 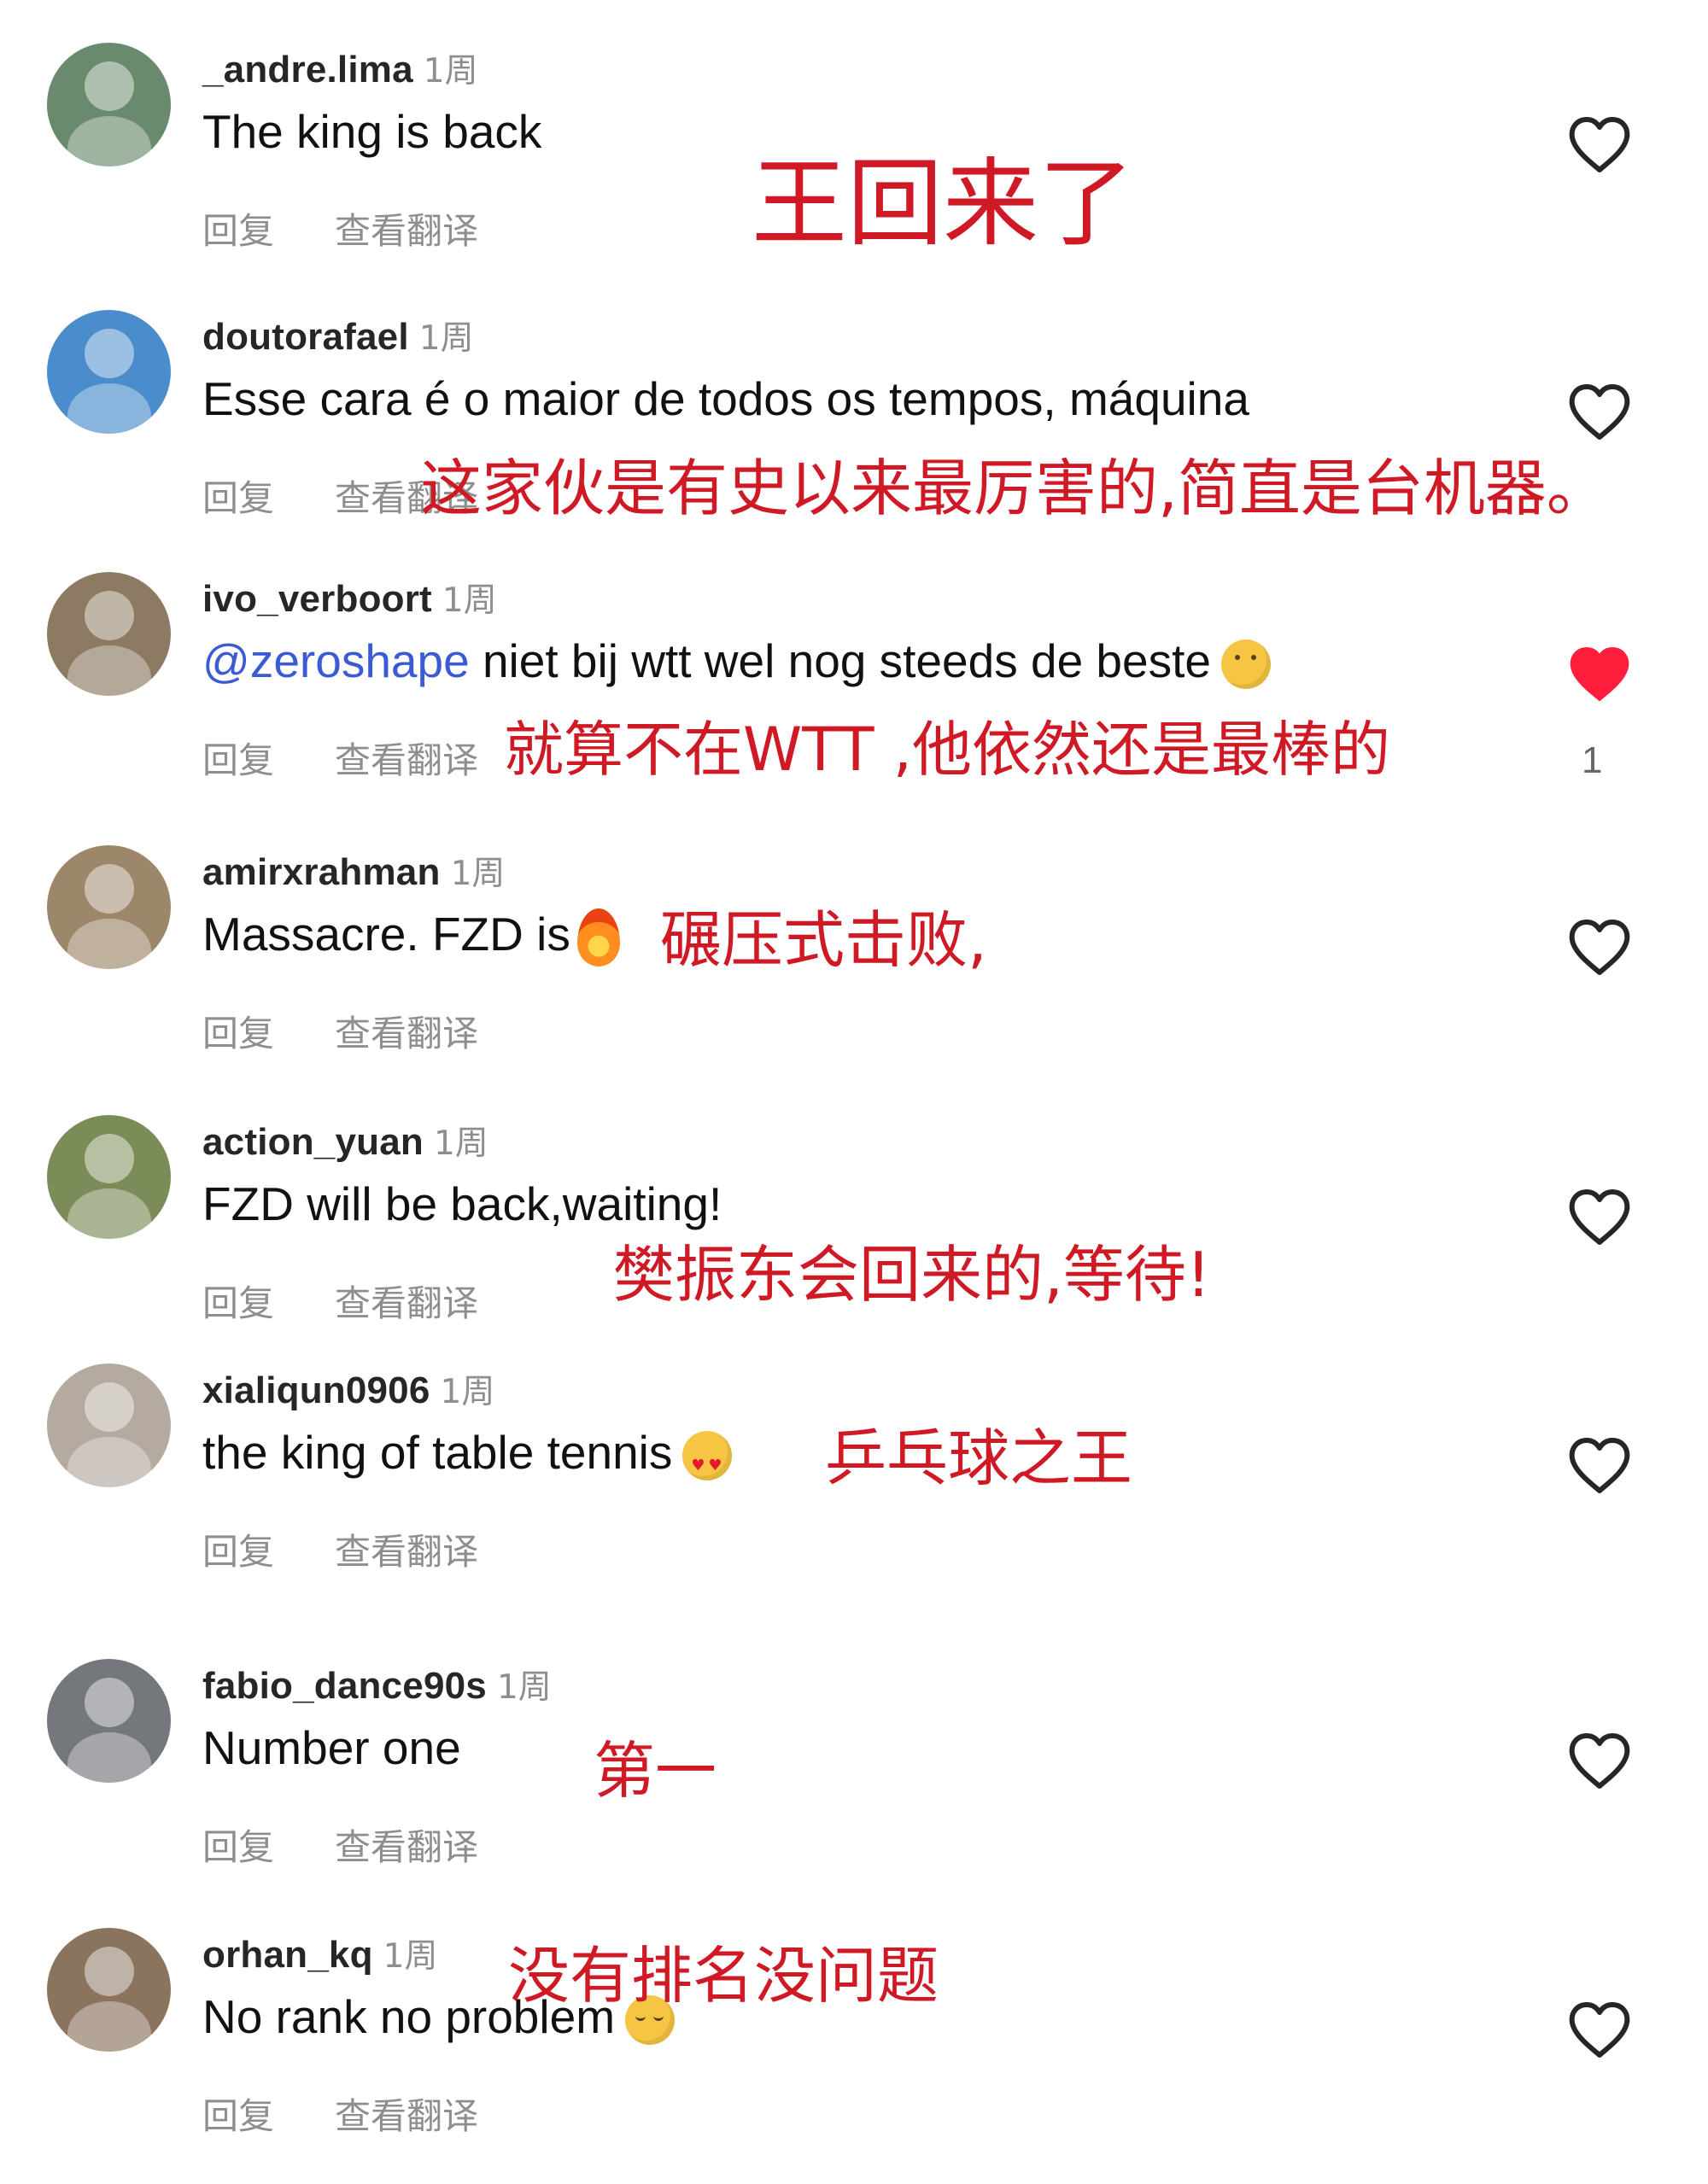 I want to click on annotation-text: 没有排名没问题, so click(x=723, y=1976).